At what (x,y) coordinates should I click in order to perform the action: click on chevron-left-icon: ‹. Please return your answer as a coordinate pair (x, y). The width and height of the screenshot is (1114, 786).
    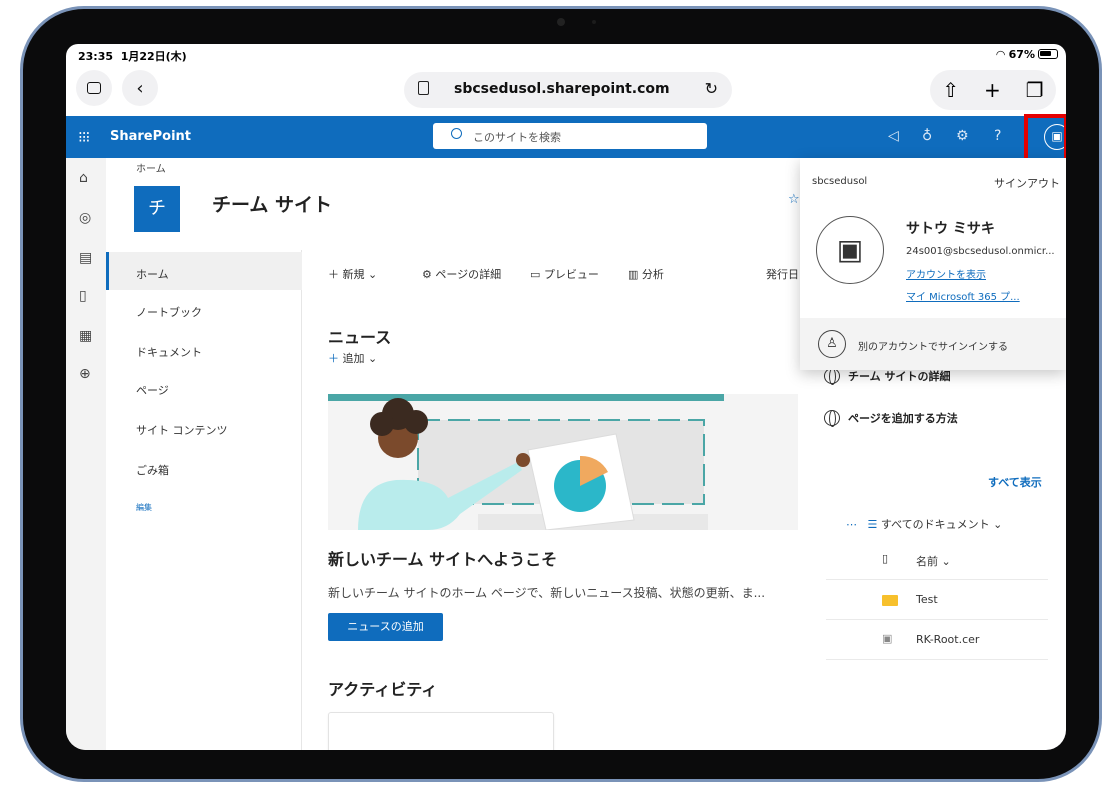
    Looking at the image, I should click on (140, 88).